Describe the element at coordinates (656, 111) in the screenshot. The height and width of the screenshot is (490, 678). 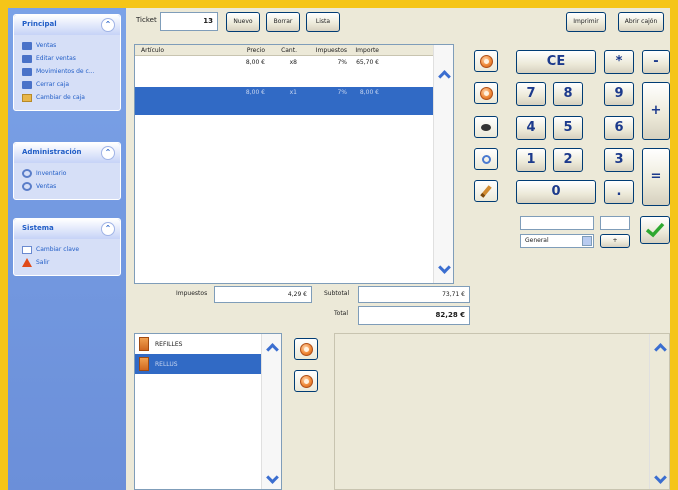
I see `key-plus: +` at that location.